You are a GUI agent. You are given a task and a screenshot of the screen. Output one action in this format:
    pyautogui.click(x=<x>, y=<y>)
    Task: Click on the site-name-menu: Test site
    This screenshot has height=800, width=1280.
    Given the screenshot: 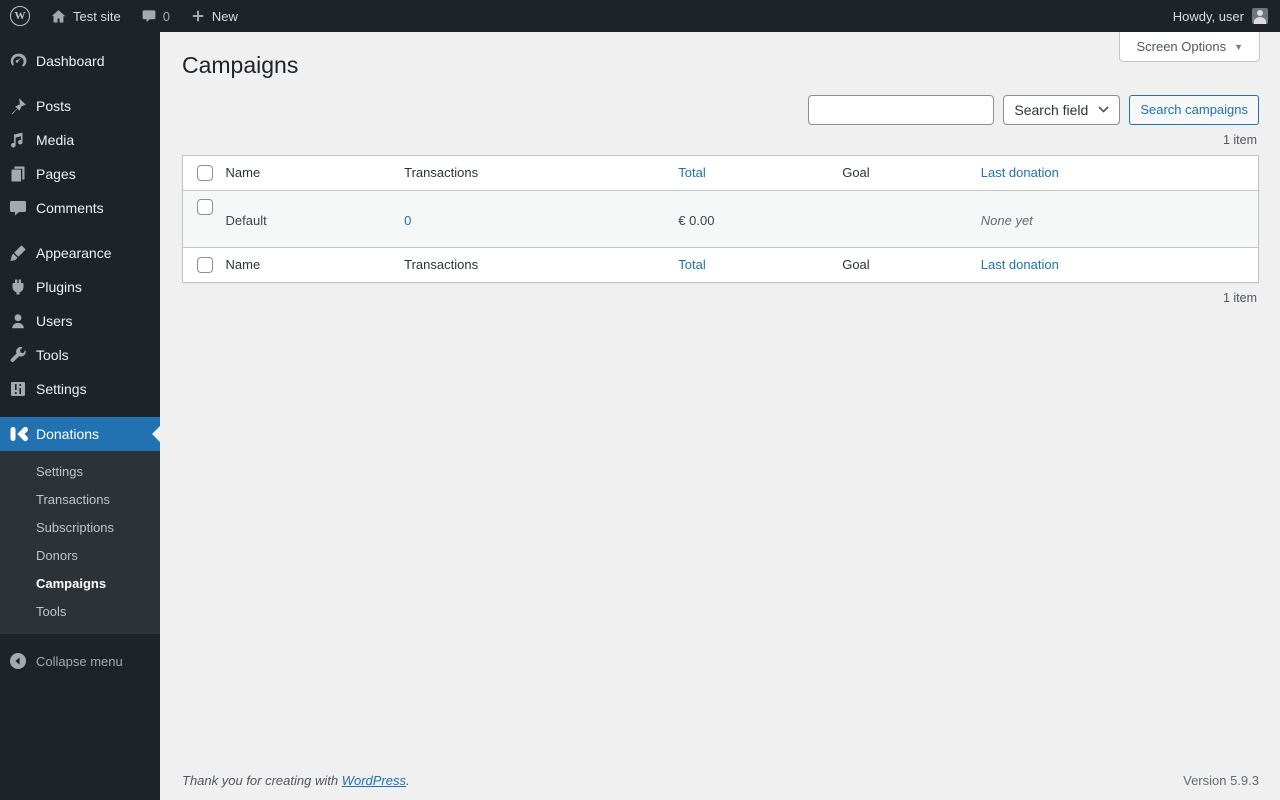 What is the action you would take?
    pyautogui.click(x=85, y=16)
    